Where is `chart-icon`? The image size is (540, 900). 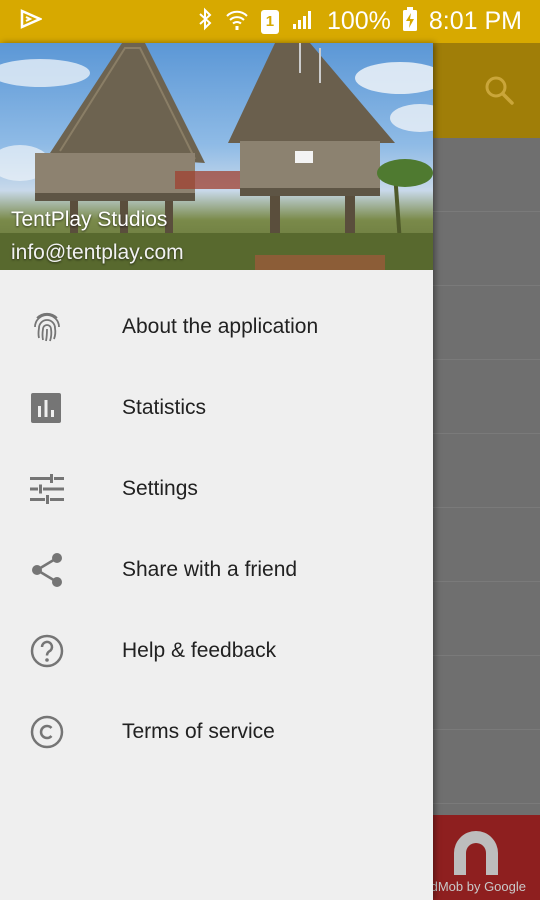
chart-icon is located at coordinates (61, 408).